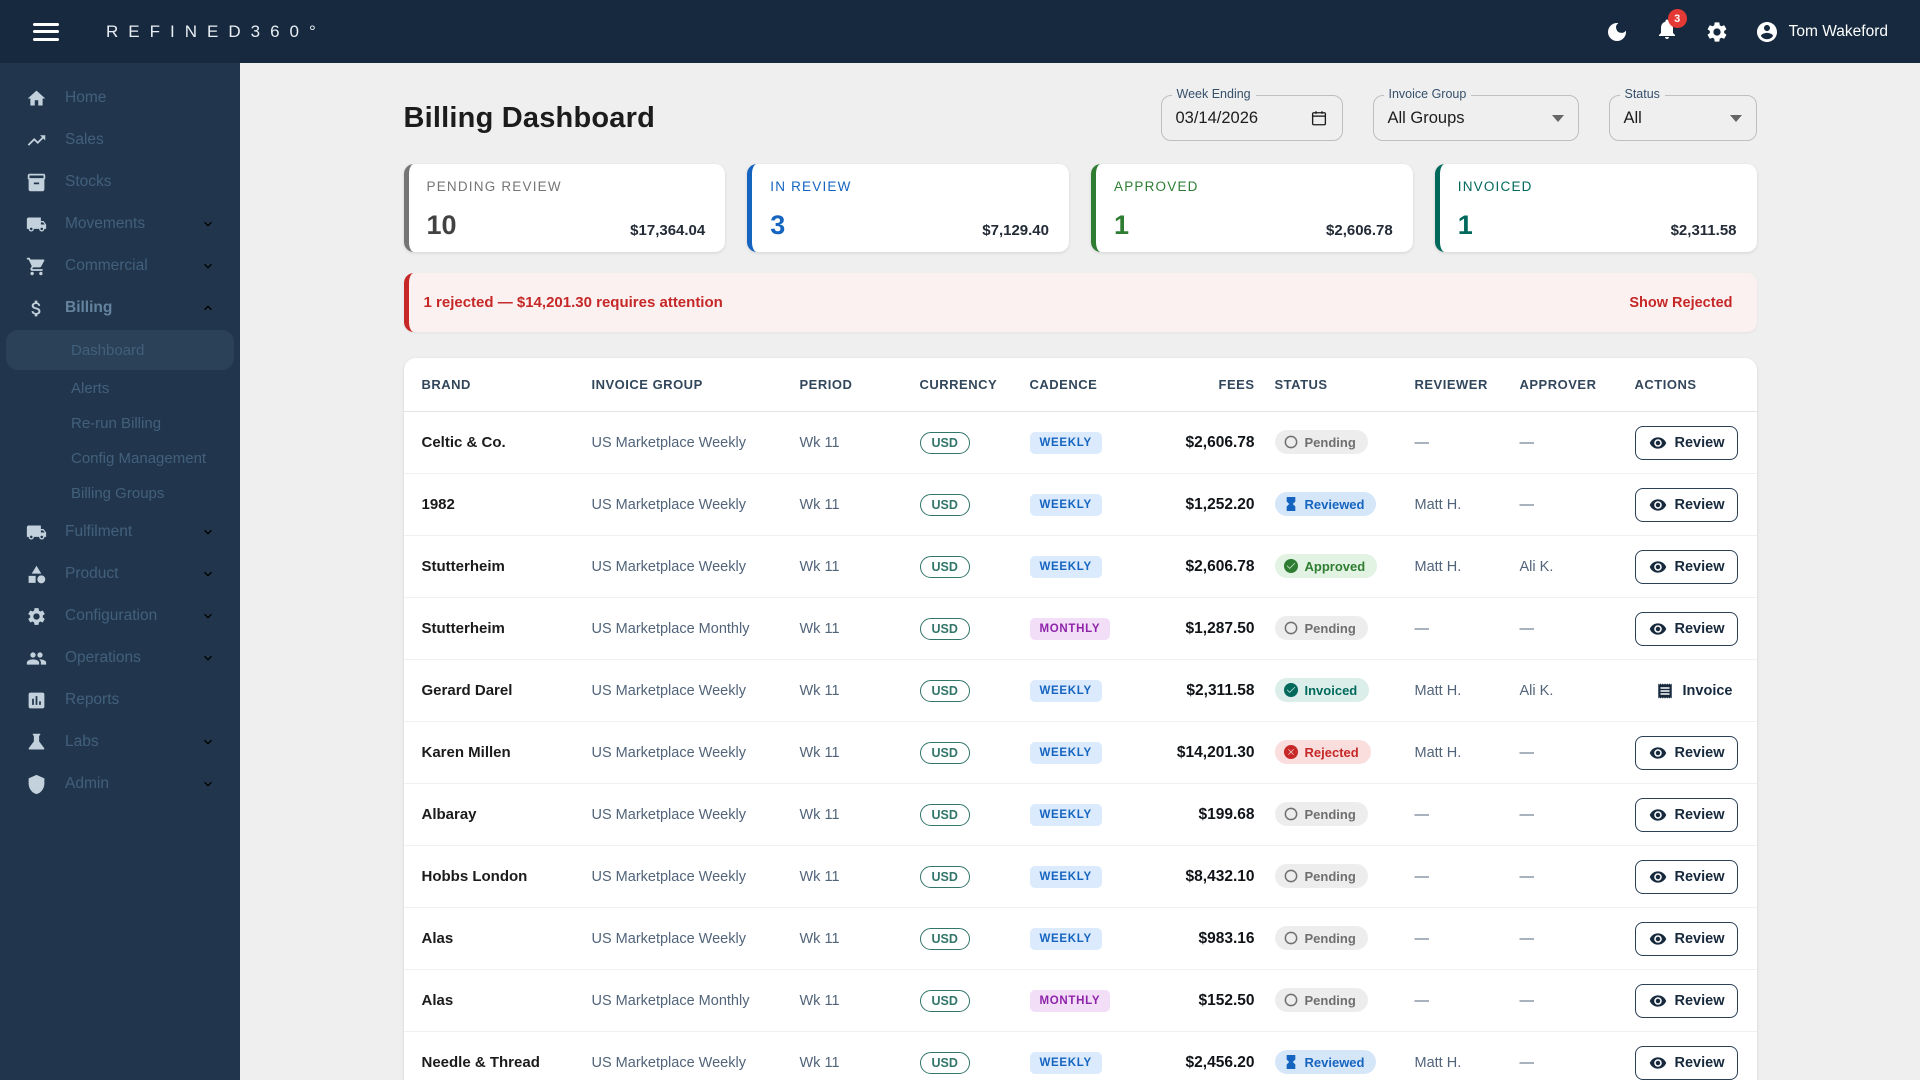  I want to click on column-header-invoice-group: INVOICE GROUP, so click(647, 384).